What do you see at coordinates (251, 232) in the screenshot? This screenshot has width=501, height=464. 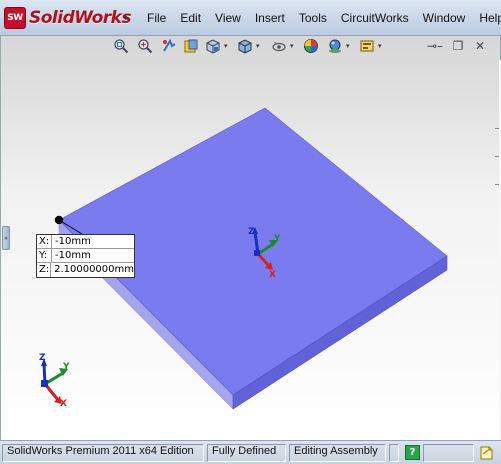 I see `origin-triad-z-label: Z` at bounding box center [251, 232].